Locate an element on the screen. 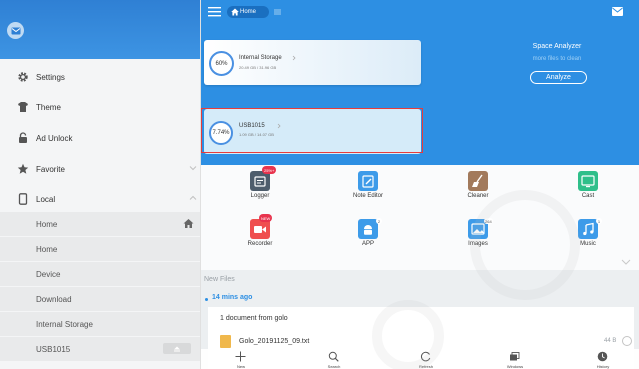  toolbar-label: History is located at coordinates (603, 366).